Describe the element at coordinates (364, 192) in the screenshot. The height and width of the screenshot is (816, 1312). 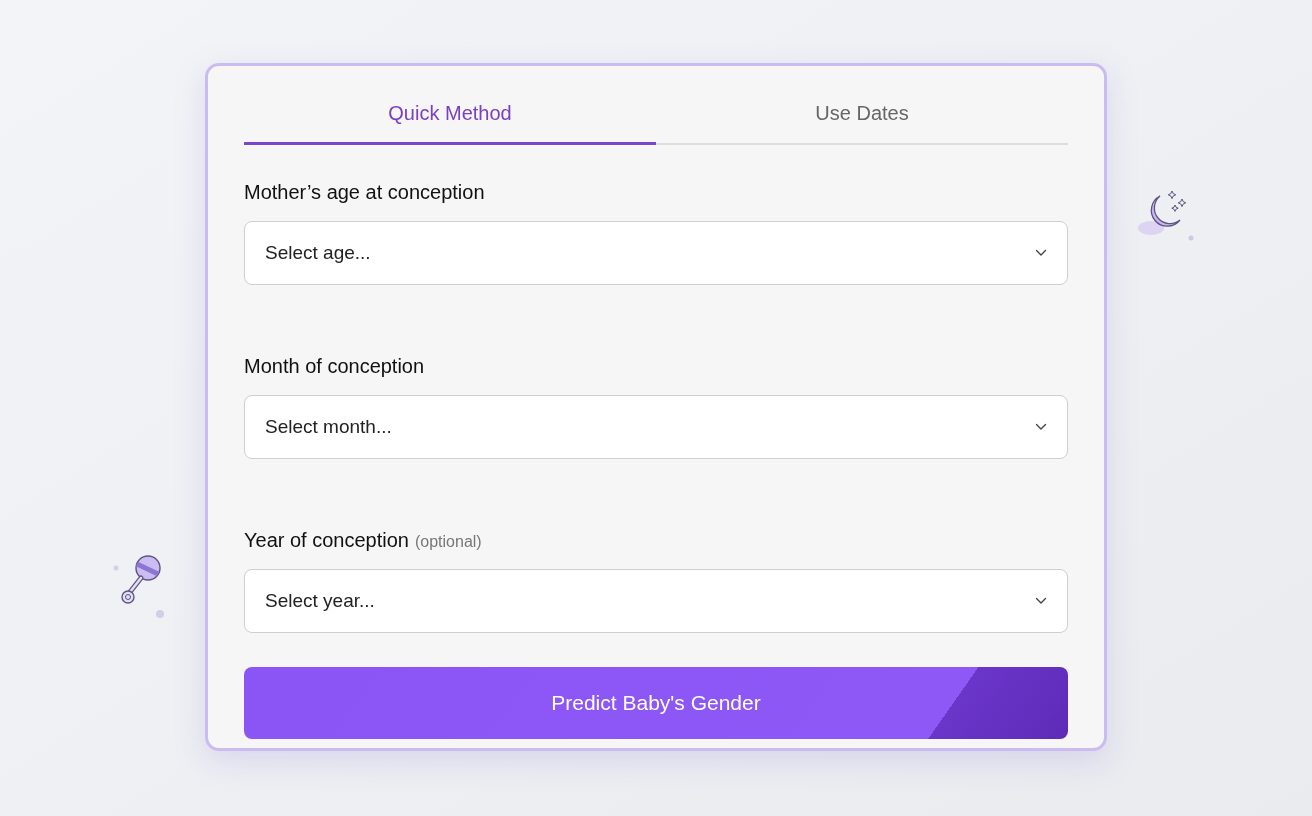
I see `field-label: Mother’s age at conception` at that location.